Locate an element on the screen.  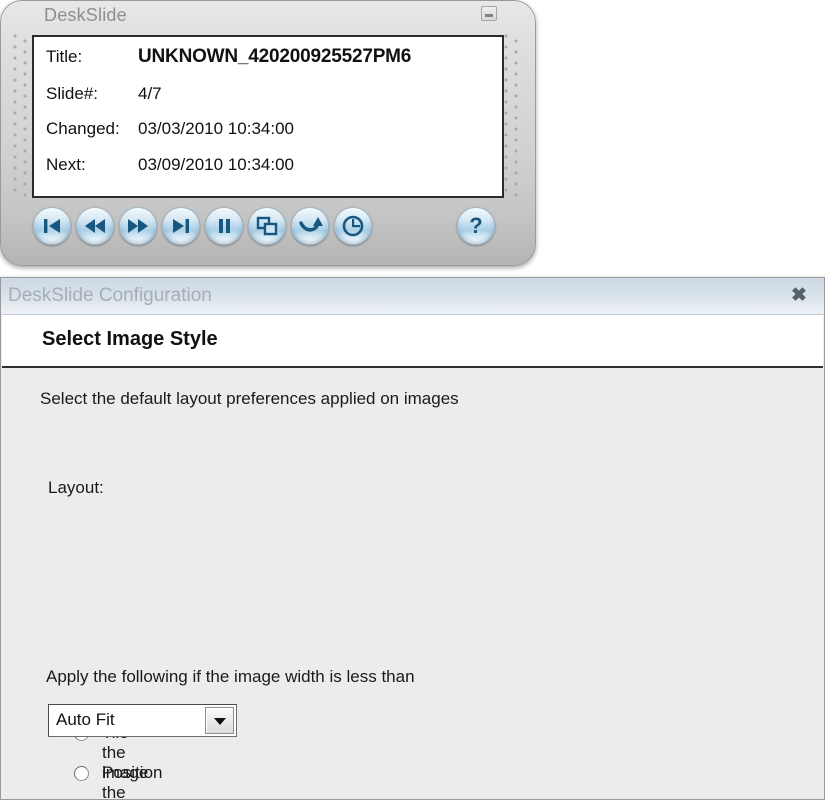
radio-label: Position the image randomly is located at coordinates (132, 781).